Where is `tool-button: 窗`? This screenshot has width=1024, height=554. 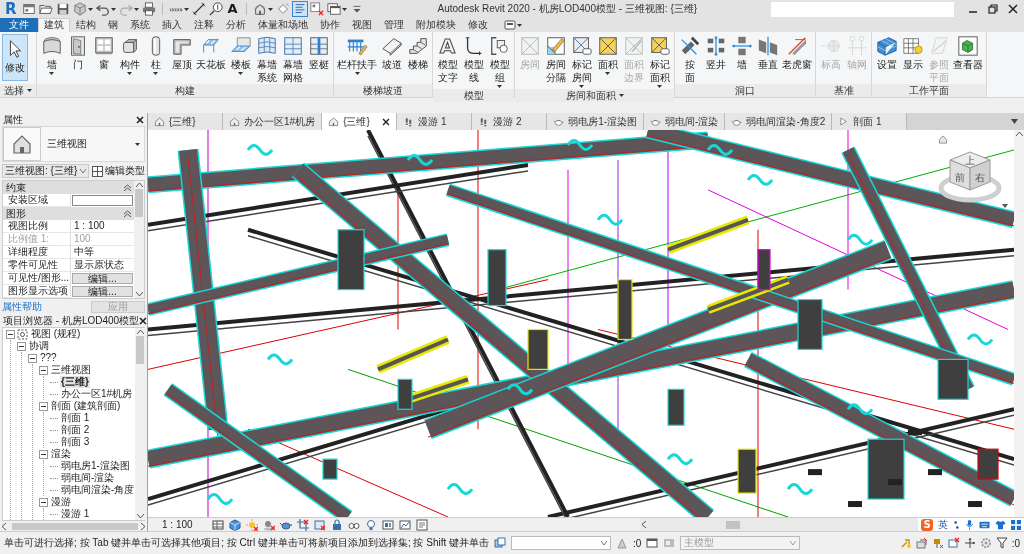 tool-button: 窗 is located at coordinates (103, 52).